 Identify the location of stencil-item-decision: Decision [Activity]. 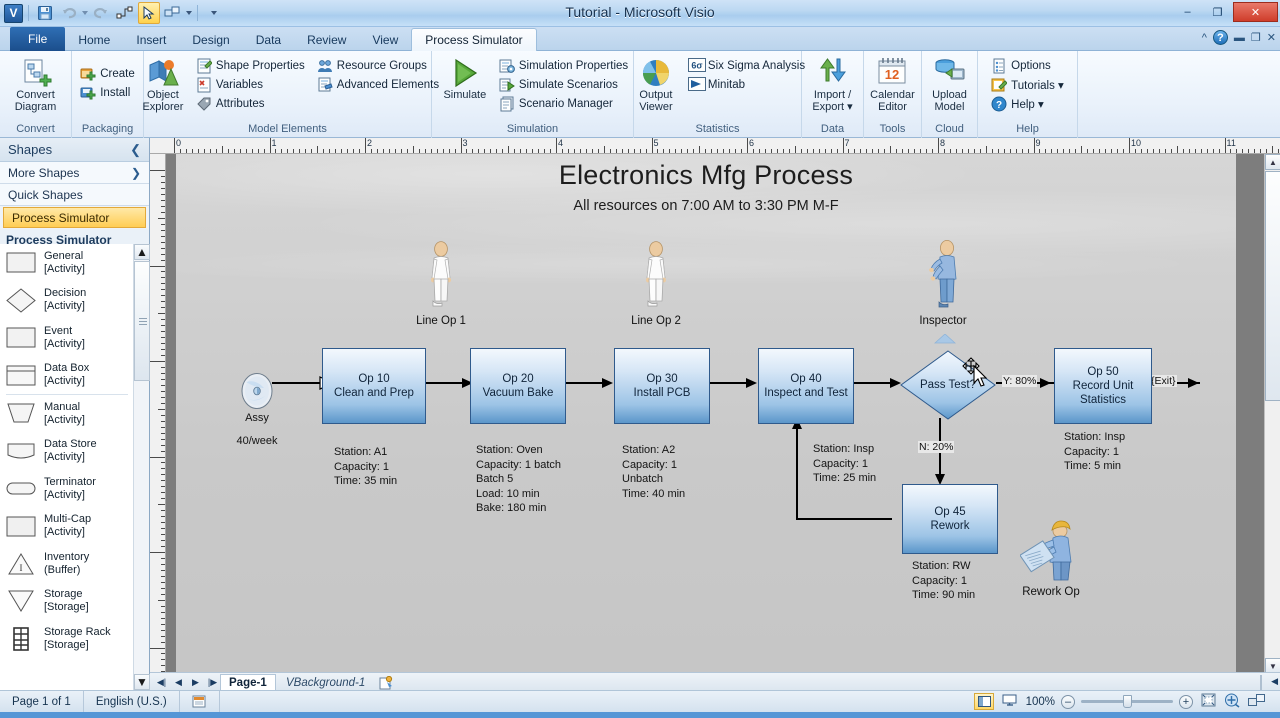
(67, 301).